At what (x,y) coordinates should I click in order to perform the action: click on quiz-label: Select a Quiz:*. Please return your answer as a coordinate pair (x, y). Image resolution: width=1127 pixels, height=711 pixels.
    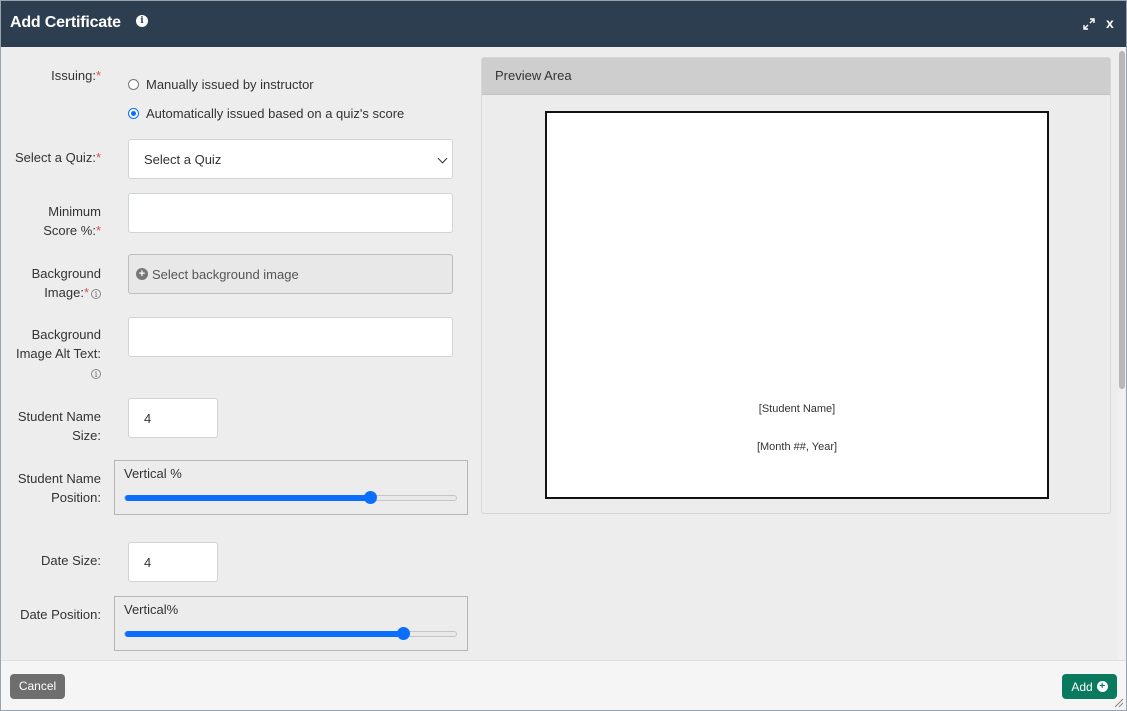
    Looking at the image, I should click on (58, 157).